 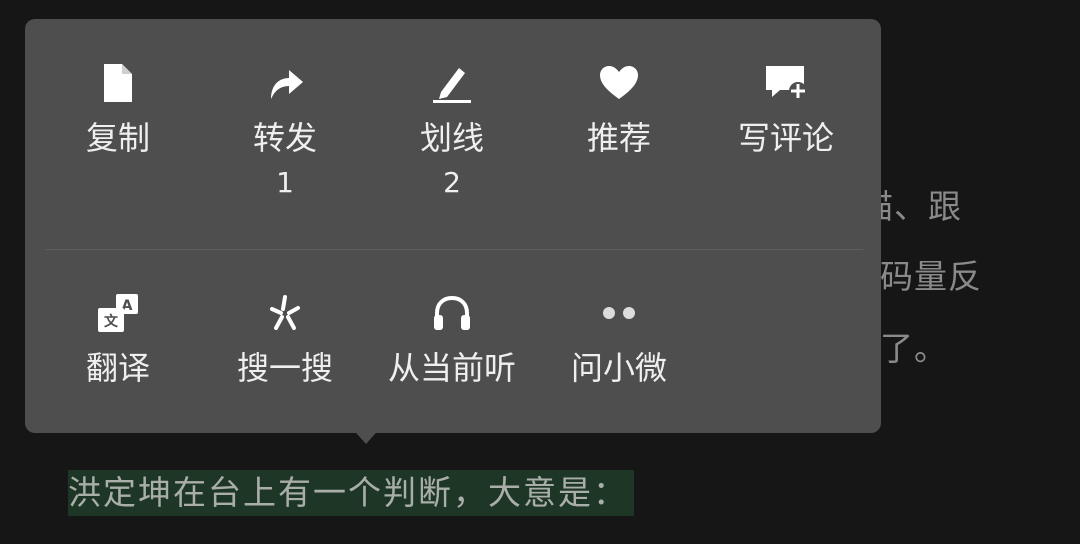 I want to click on listen-from-here-button: 从当前听, so click(x=452, y=339).